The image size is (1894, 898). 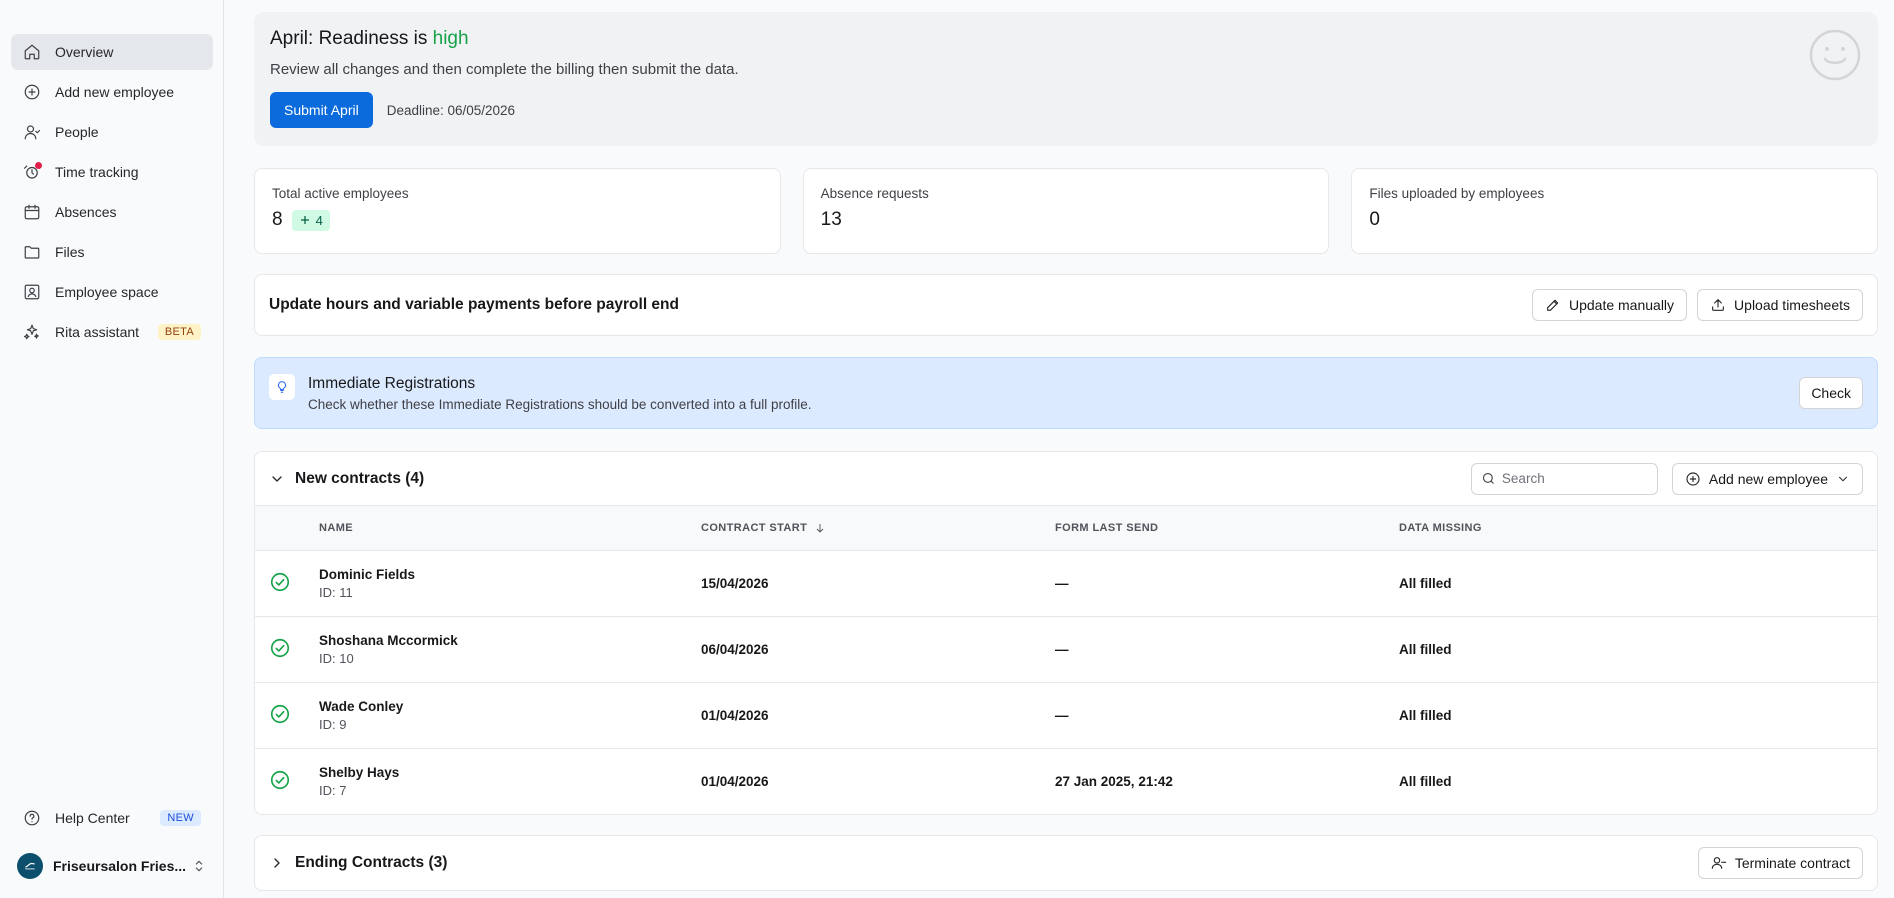 What do you see at coordinates (112, 332) in the screenshot?
I see `sidebar-item-rita-assistant: Rita assistant BETA` at bounding box center [112, 332].